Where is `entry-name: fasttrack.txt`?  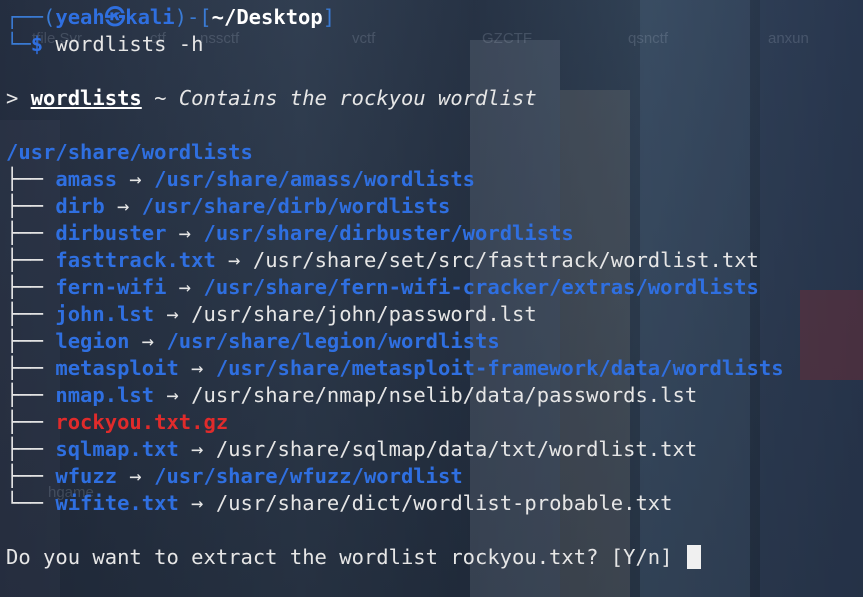
entry-name: fasttrack.txt is located at coordinates (135, 260).